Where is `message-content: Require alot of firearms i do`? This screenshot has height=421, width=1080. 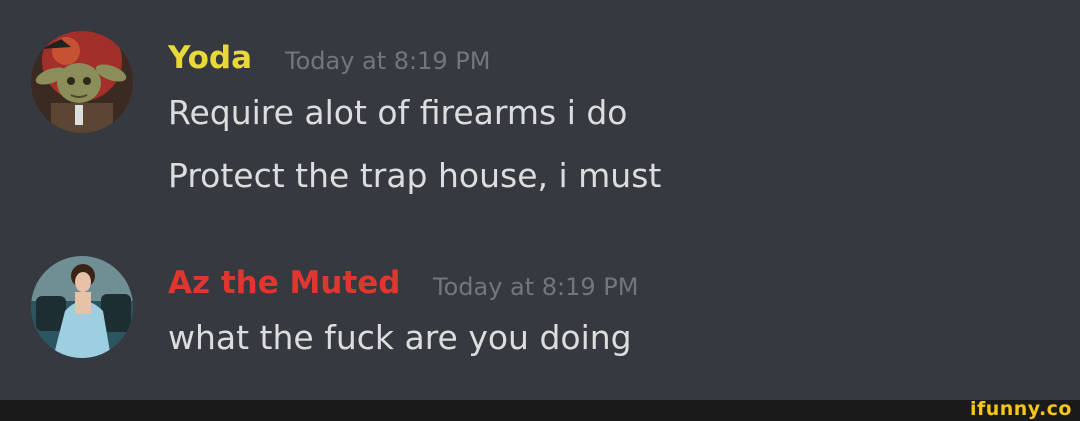
message-content: Require alot of firearms i do is located at coordinates (398, 112).